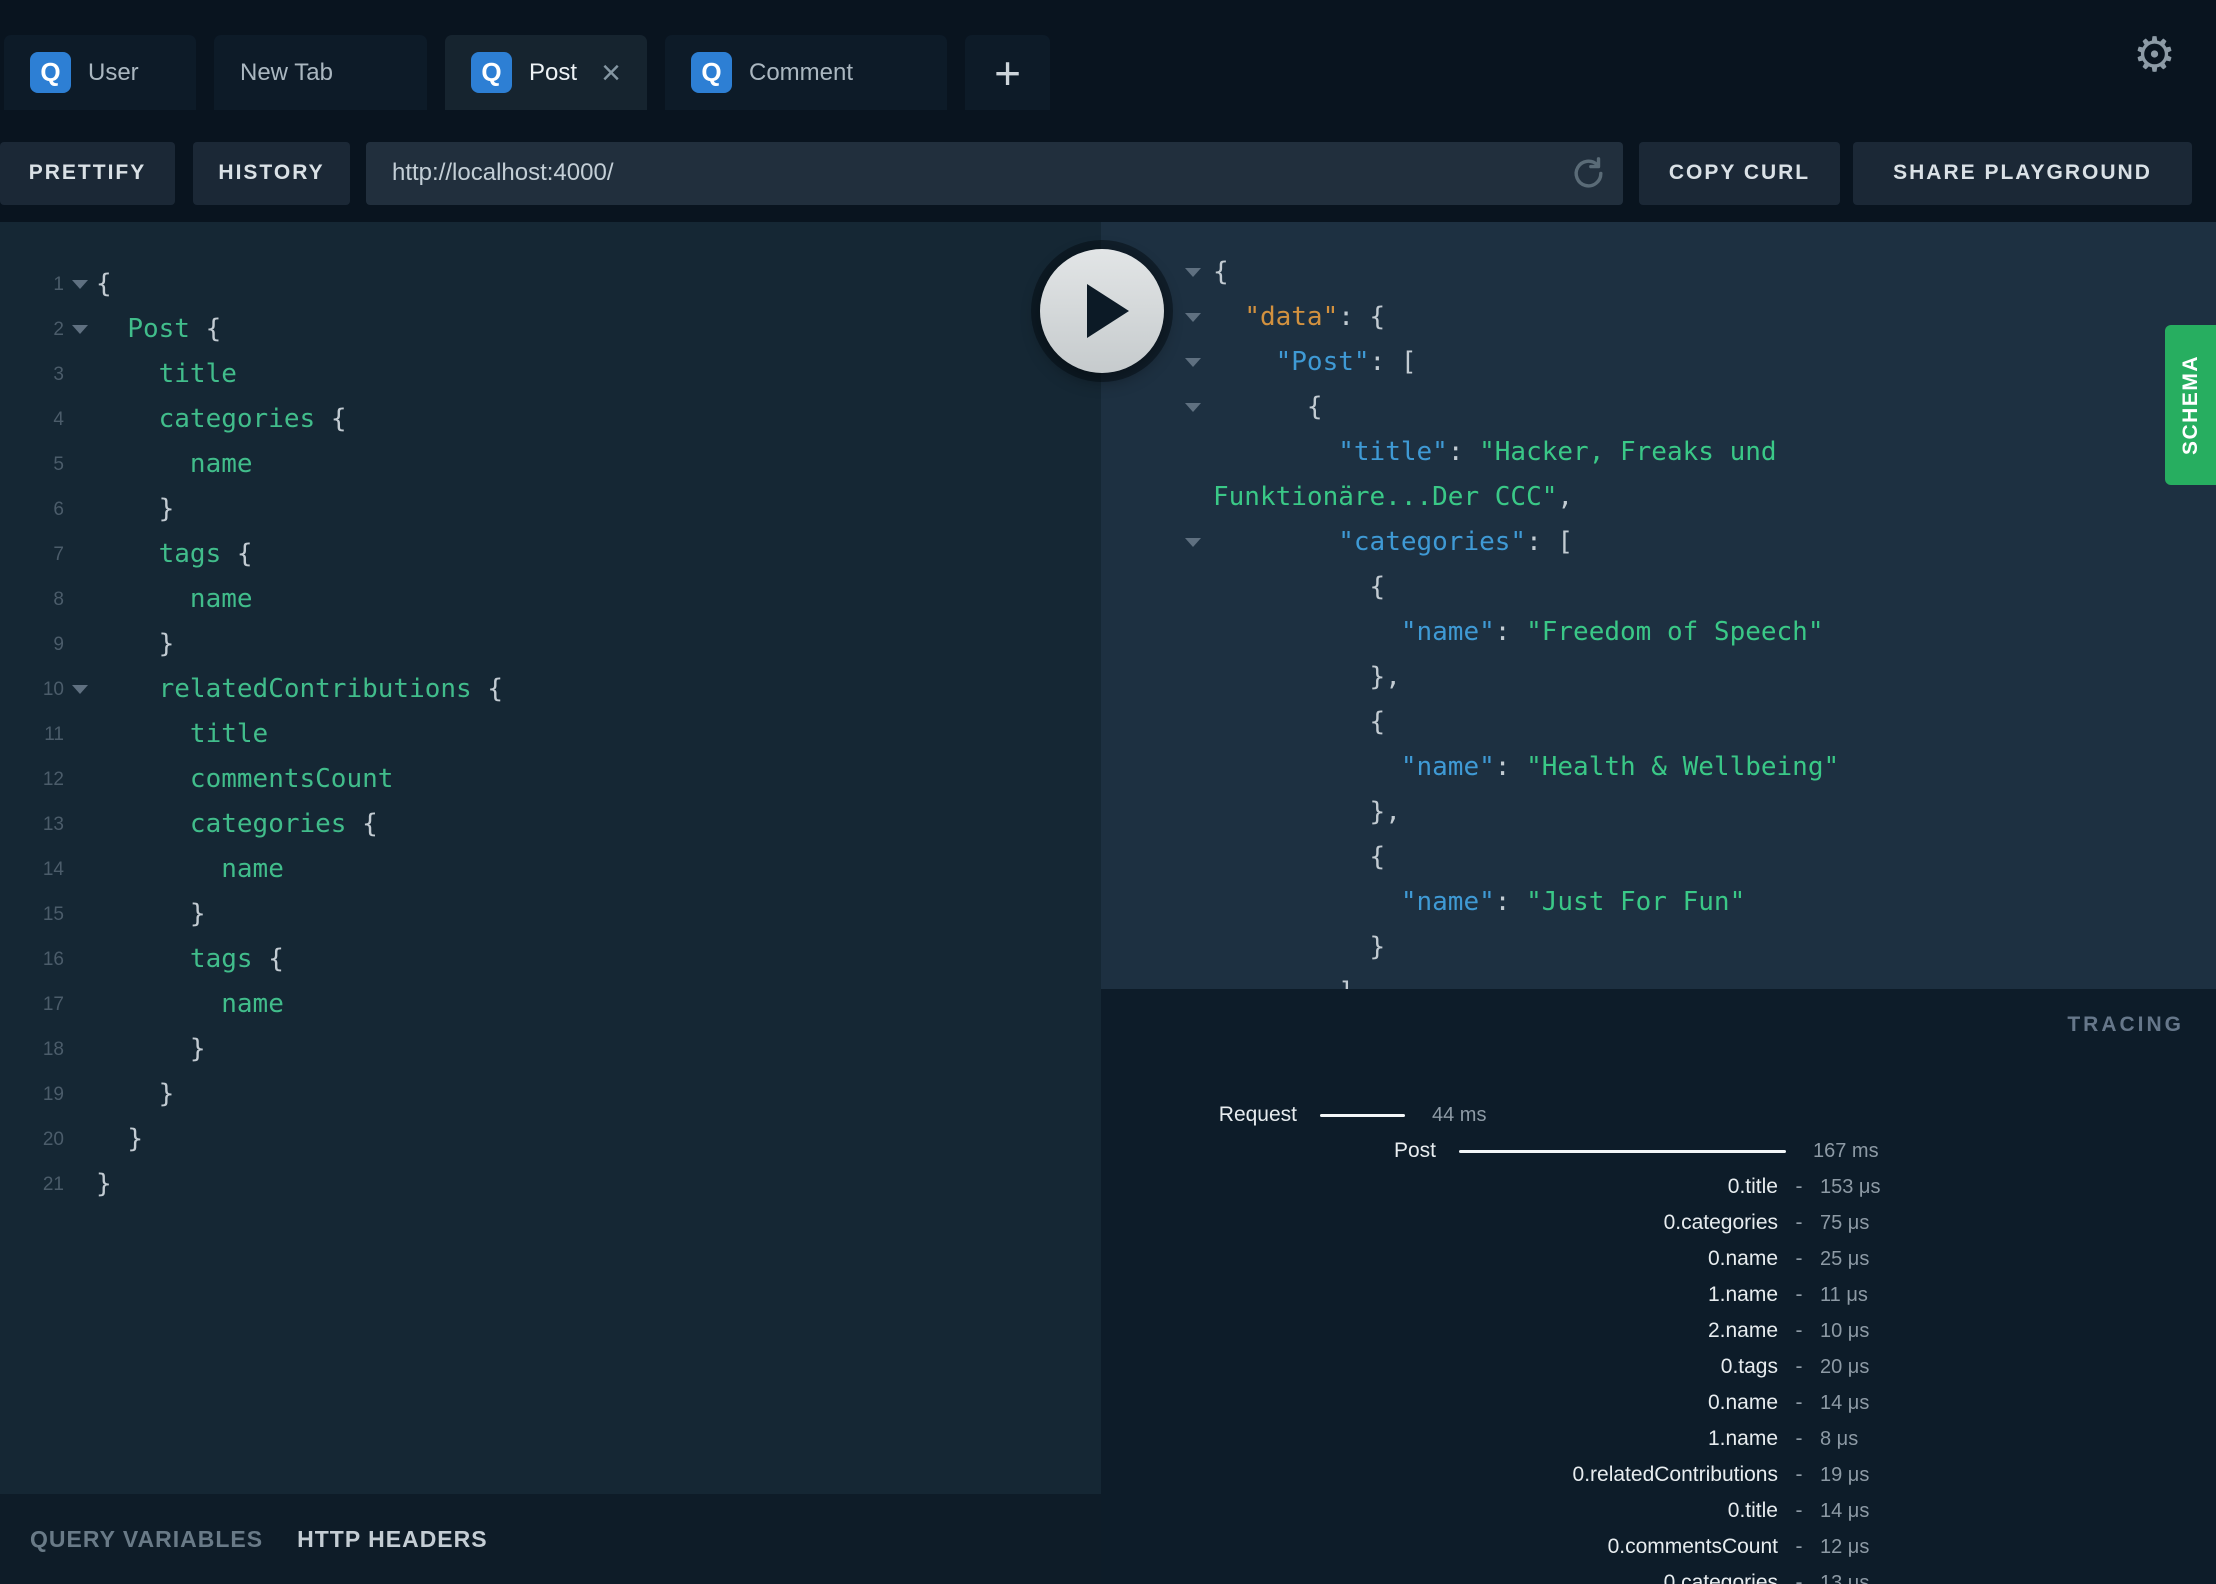  What do you see at coordinates (1752, 1186) in the screenshot?
I see `trace-span-label: 0.title` at bounding box center [1752, 1186].